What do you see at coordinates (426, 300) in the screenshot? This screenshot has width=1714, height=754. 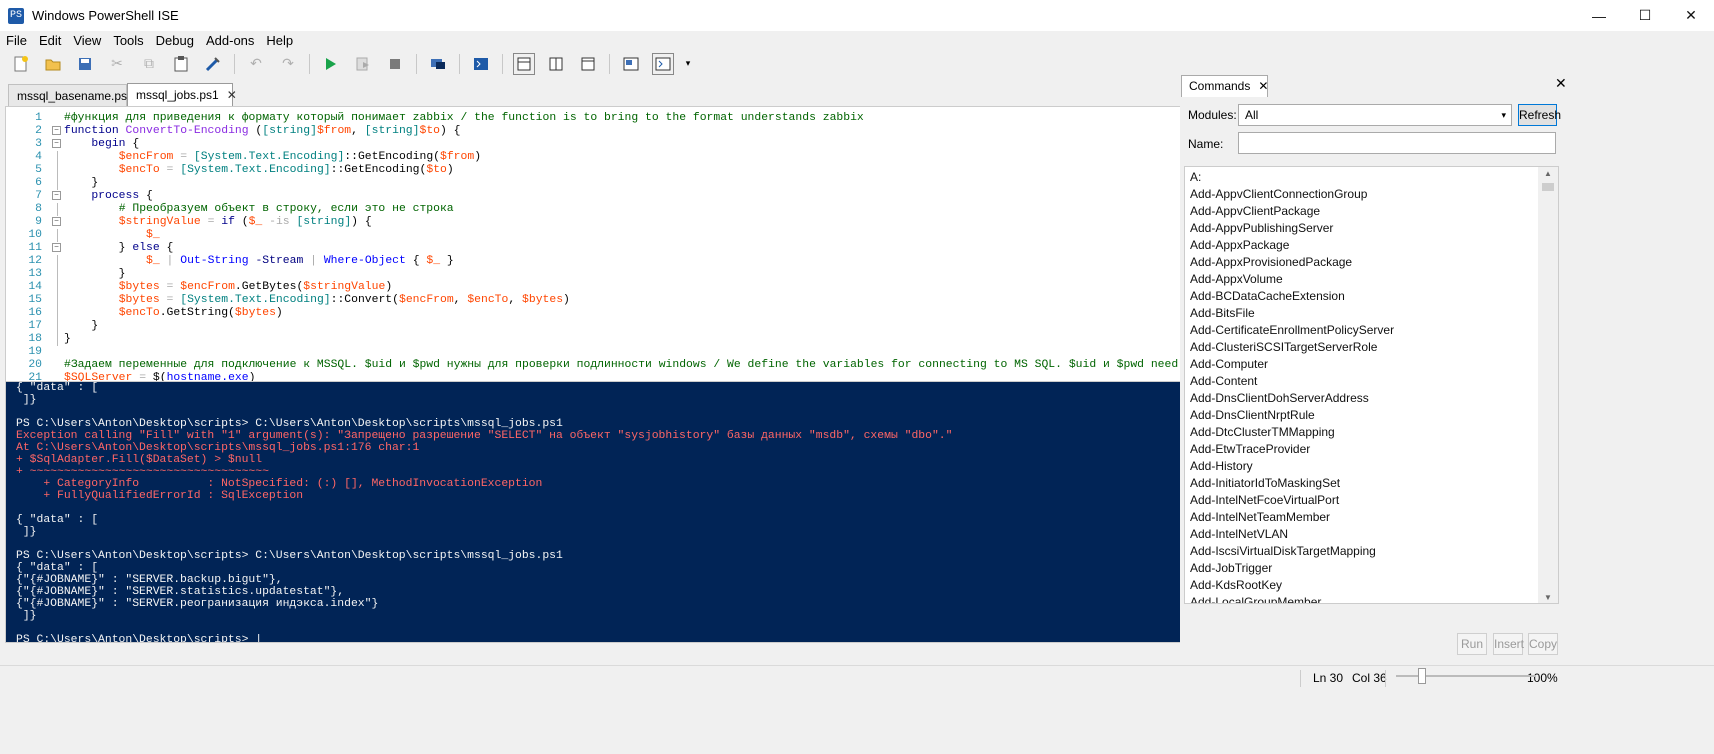 I see `code-token: $encFrom` at bounding box center [426, 300].